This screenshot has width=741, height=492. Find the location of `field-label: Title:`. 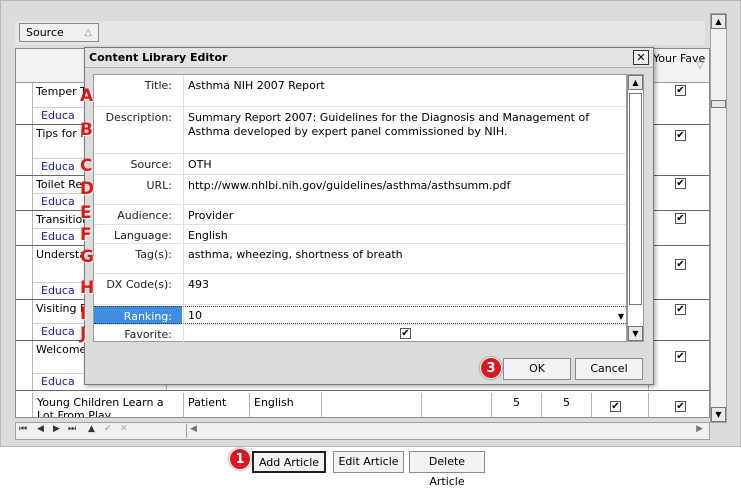

field-label: Title: is located at coordinates (158, 85).